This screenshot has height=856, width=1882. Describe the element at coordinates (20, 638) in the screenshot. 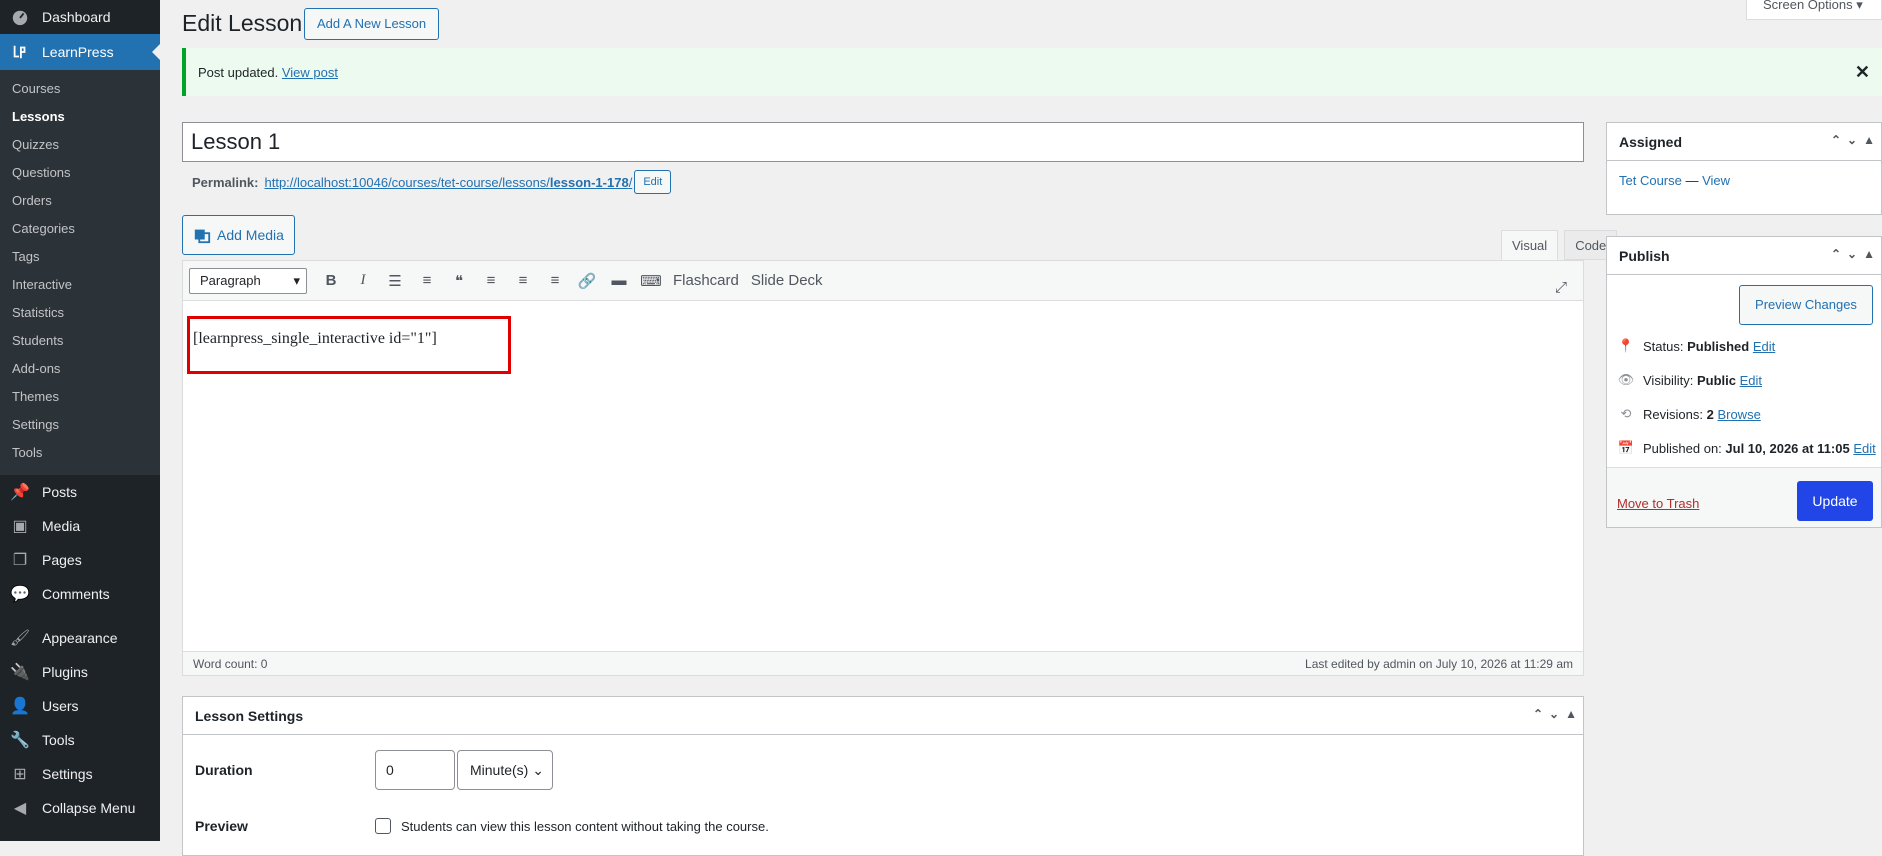

I see `brush-icon: 🖌` at that location.